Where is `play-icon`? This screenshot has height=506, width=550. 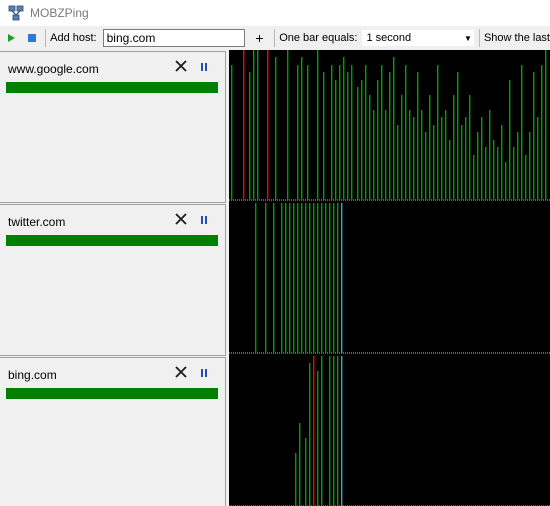 play-icon is located at coordinates (11, 38).